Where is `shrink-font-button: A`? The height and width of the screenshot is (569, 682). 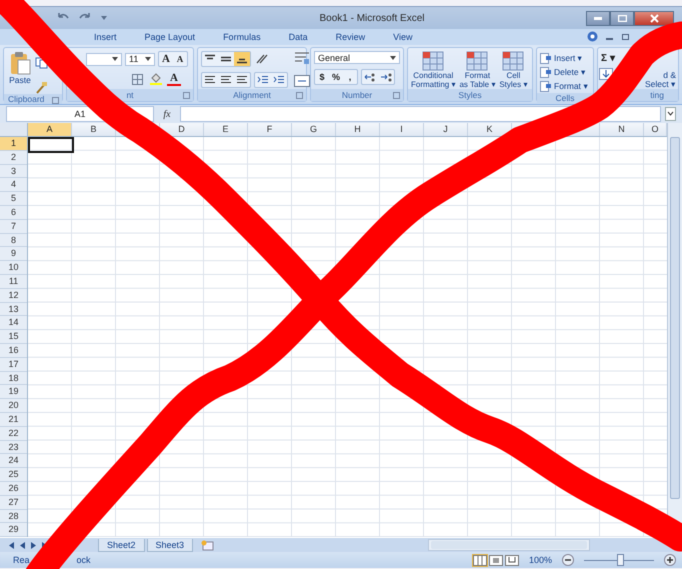
shrink-font-button: A is located at coordinates (180, 59).